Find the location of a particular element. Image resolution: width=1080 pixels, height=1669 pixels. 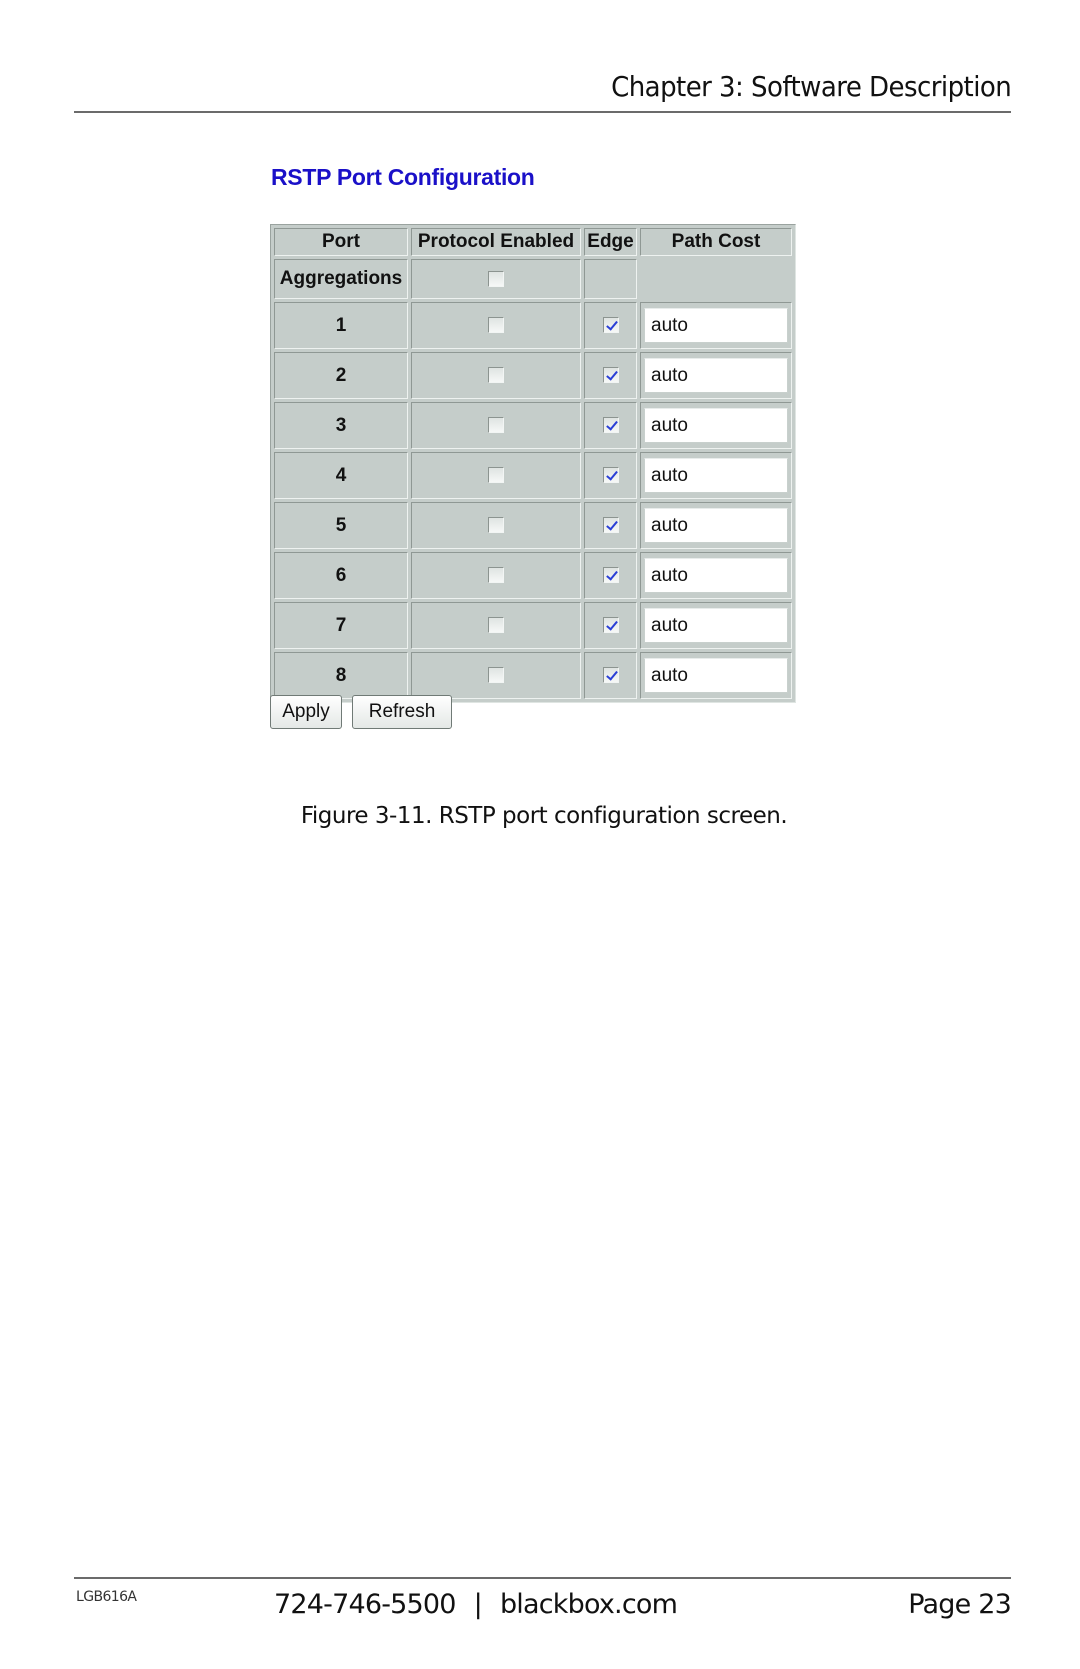

table-row: 4 auto is located at coordinates (533, 475).